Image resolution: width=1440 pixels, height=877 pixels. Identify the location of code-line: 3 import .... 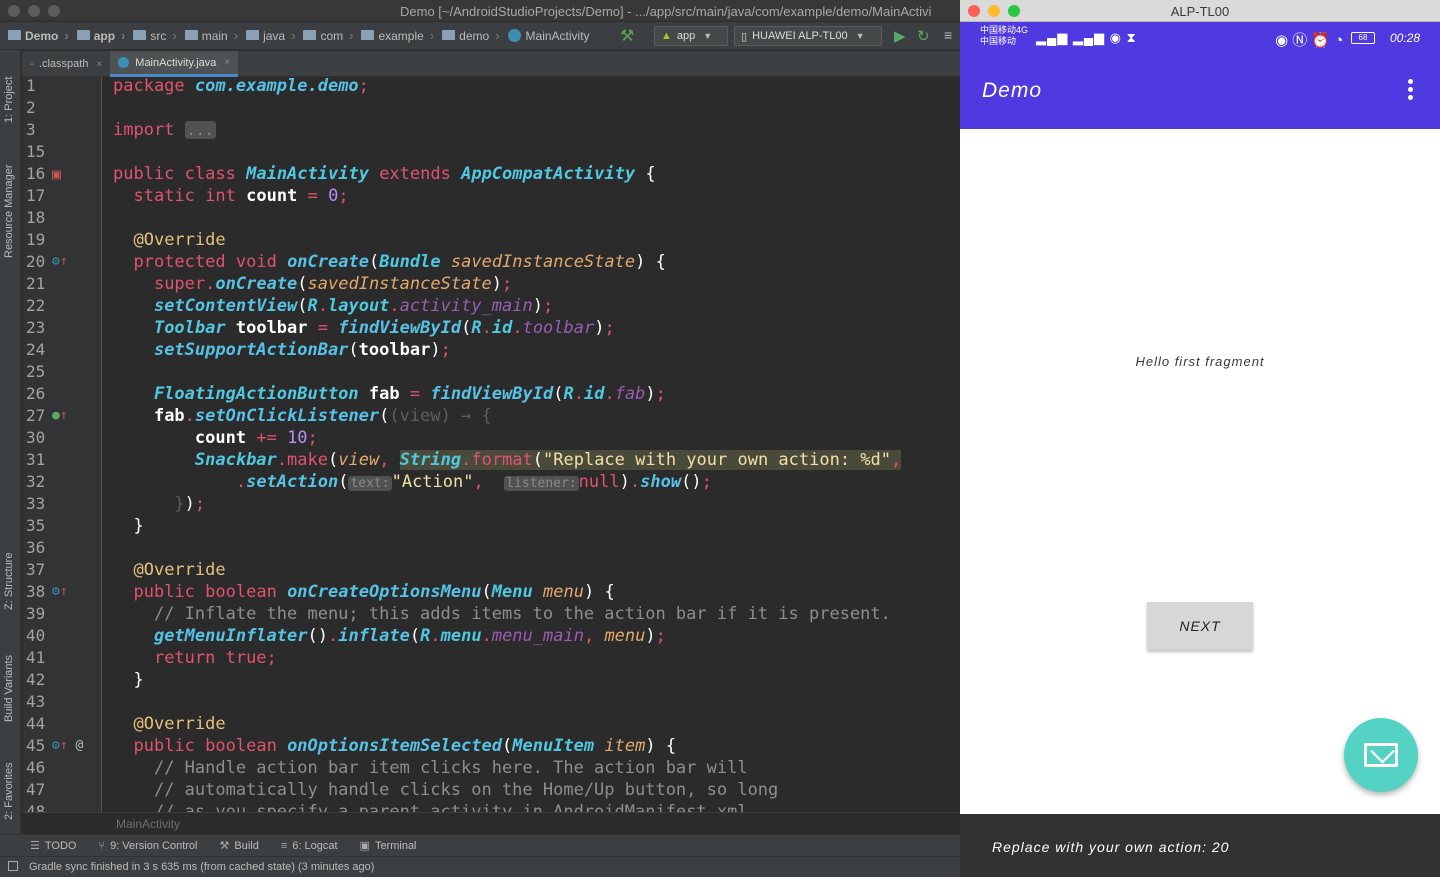
(491, 130).